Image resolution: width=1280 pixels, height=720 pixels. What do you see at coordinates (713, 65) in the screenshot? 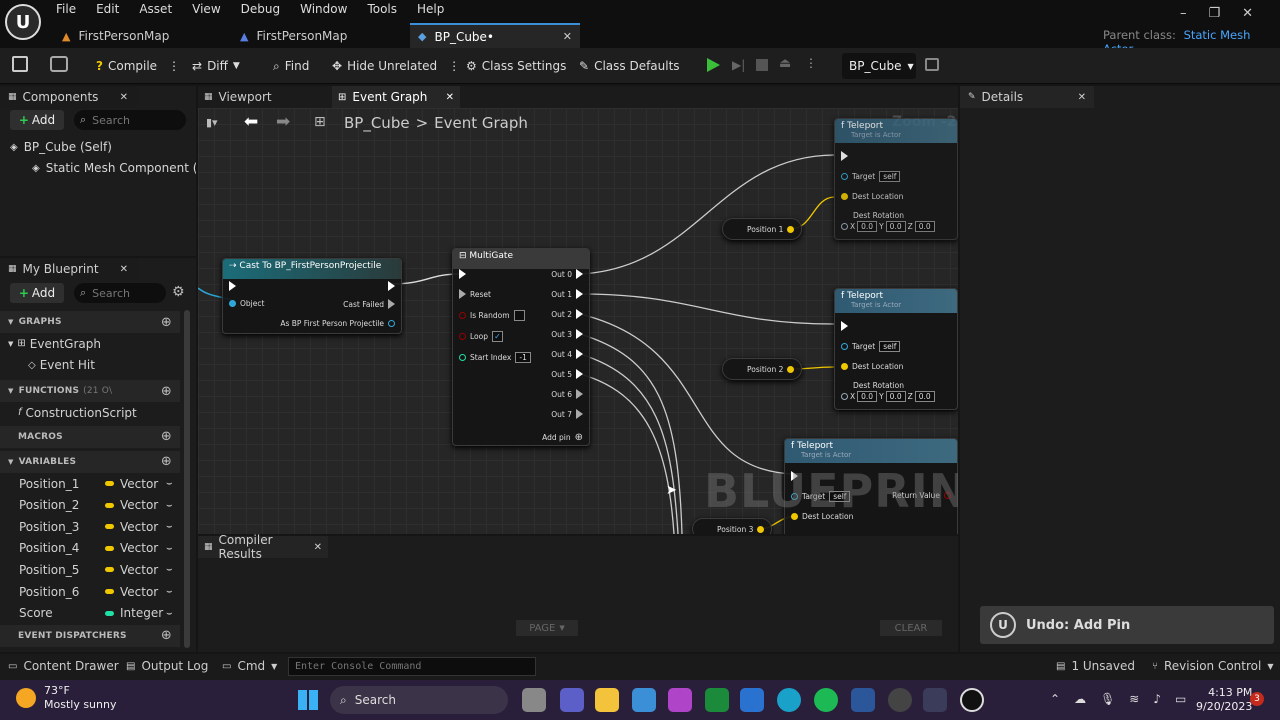
I see `play-icon` at bounding box center [713, 65].